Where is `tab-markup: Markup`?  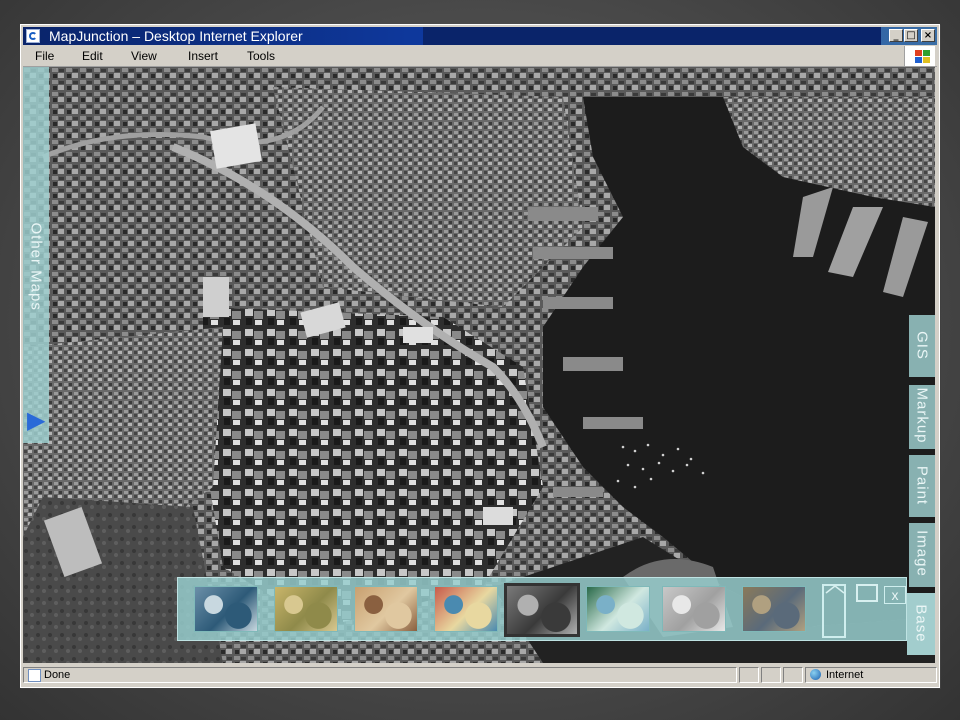 tab-markup: Markup is located at coordinates (922, 417).